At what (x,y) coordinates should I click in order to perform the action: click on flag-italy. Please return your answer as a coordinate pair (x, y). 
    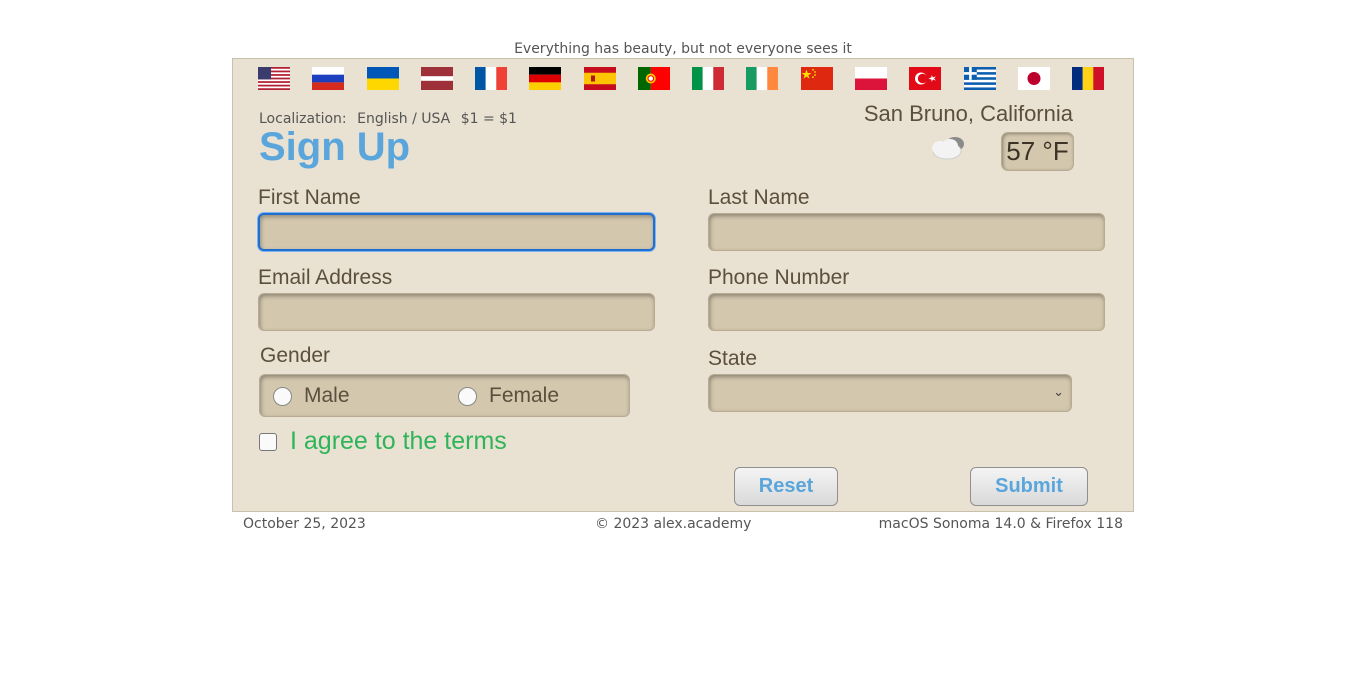
    Looking at the image, I should click on (708, 78).